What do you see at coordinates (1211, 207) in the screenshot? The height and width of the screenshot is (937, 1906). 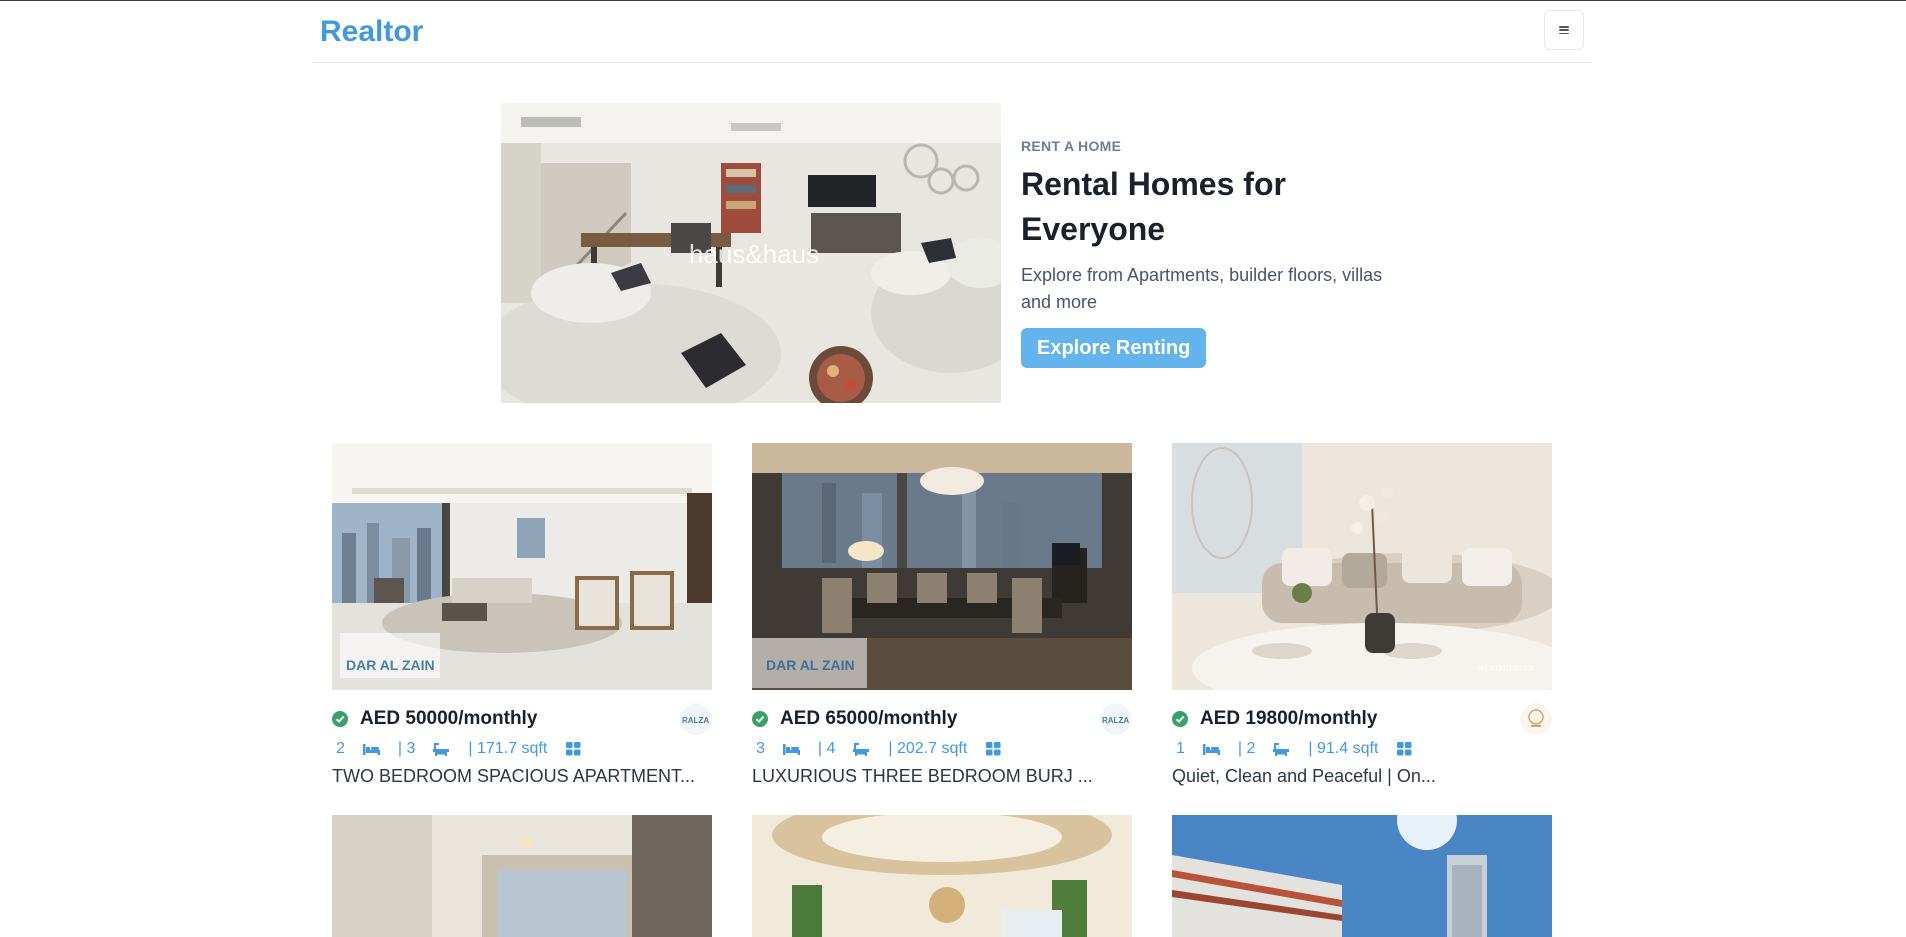 I see `hero-title: Rental Homes for Everyone` at bounding box center [1211, 207].